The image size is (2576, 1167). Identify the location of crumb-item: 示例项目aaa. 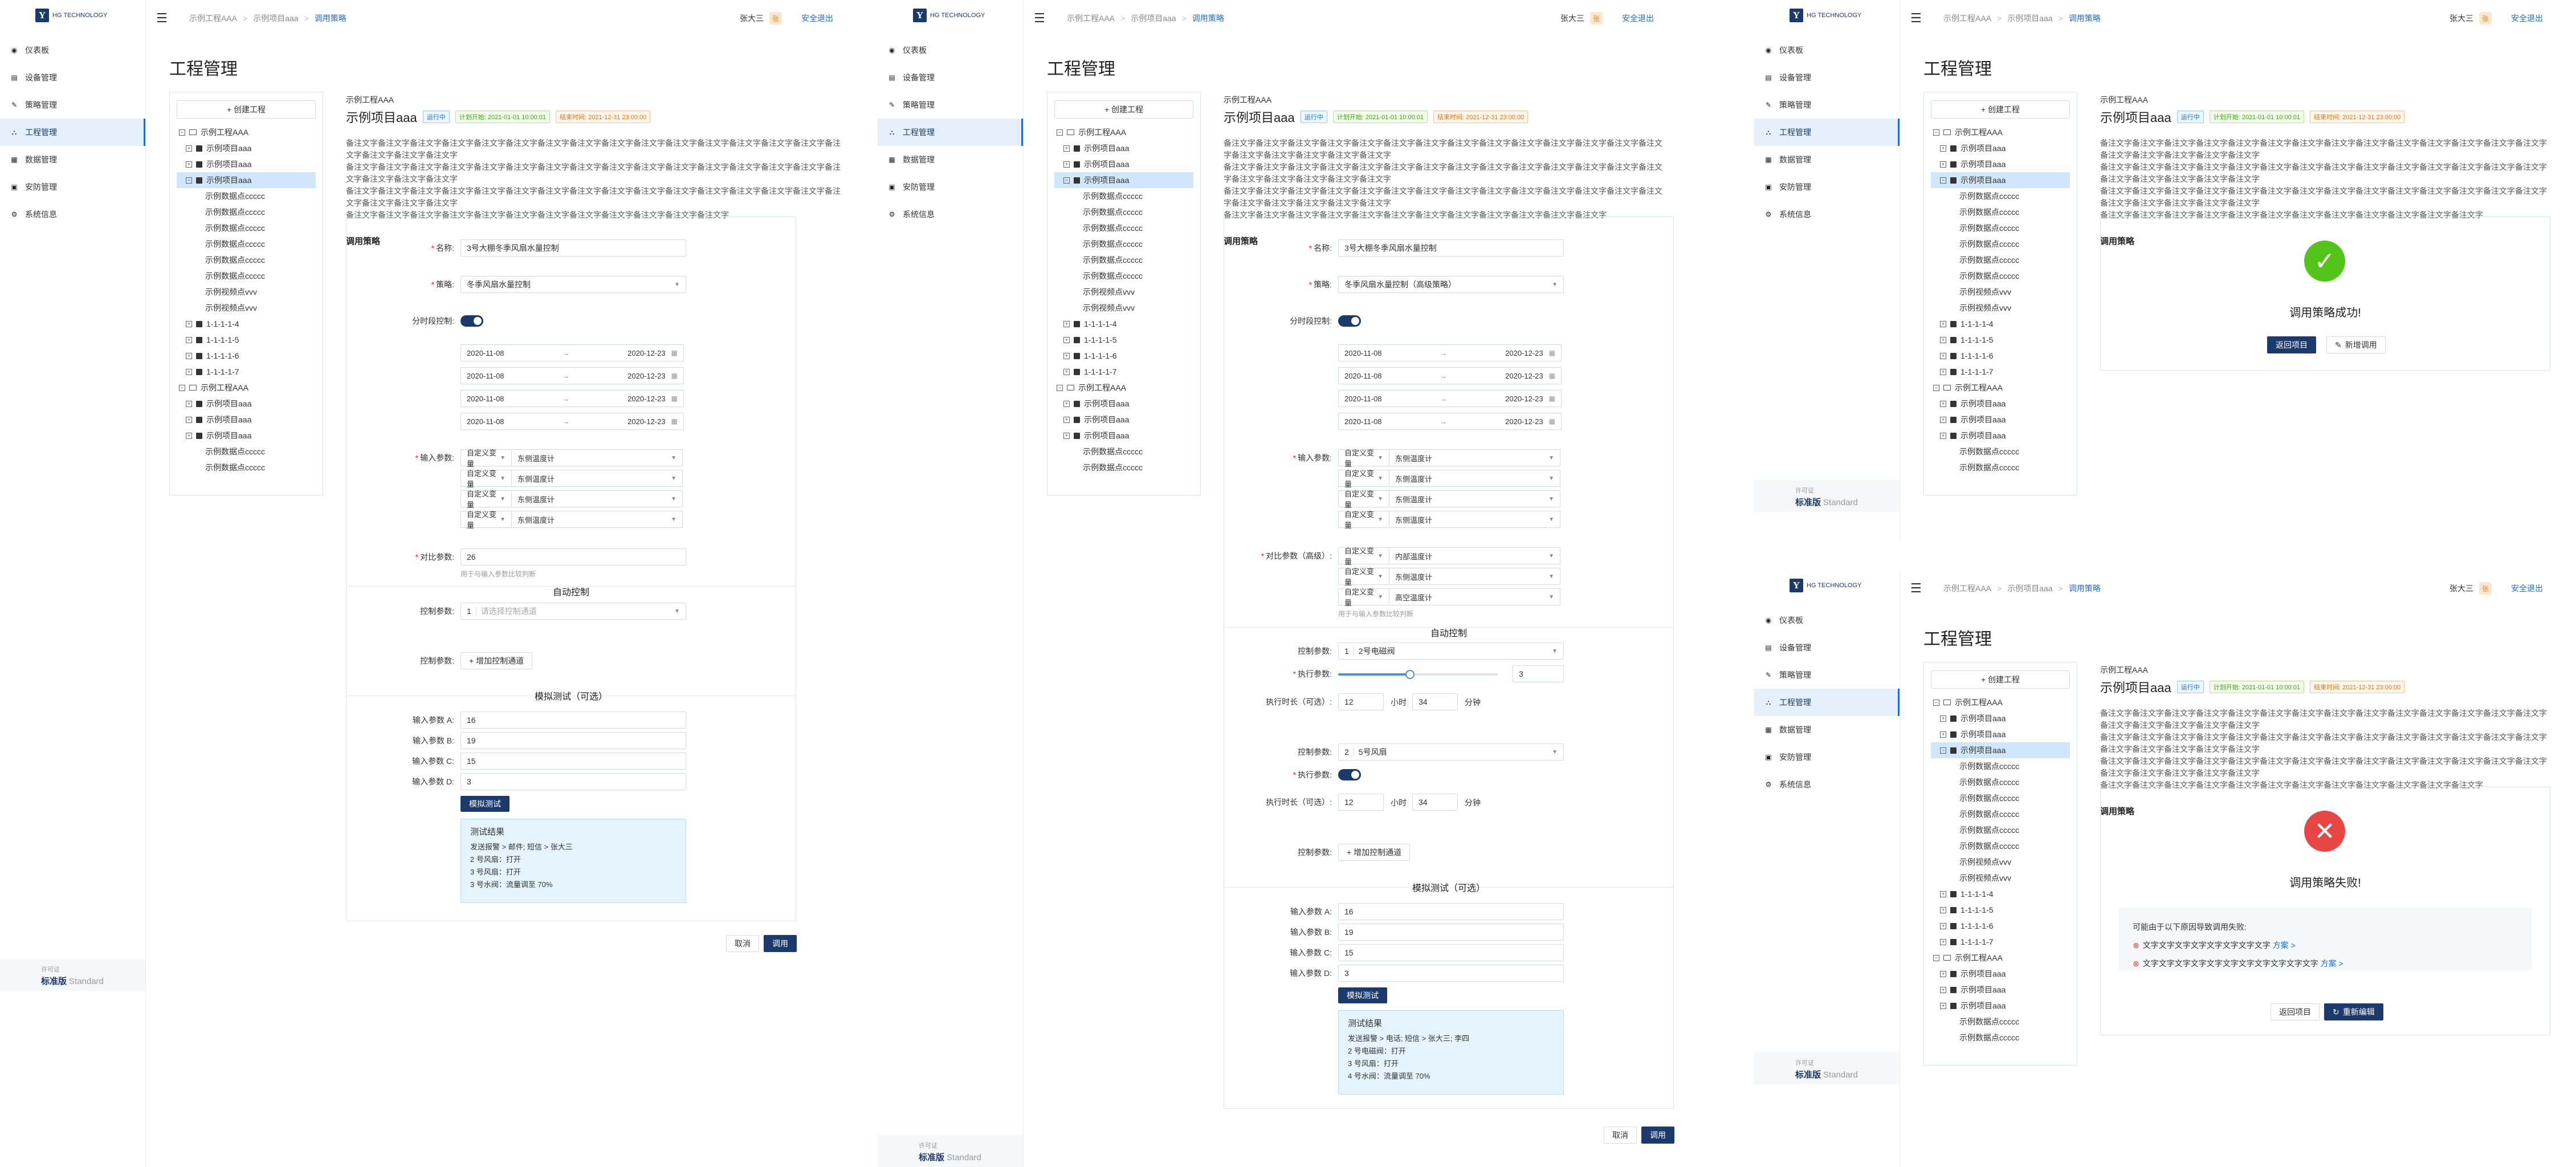
(2029, 19).